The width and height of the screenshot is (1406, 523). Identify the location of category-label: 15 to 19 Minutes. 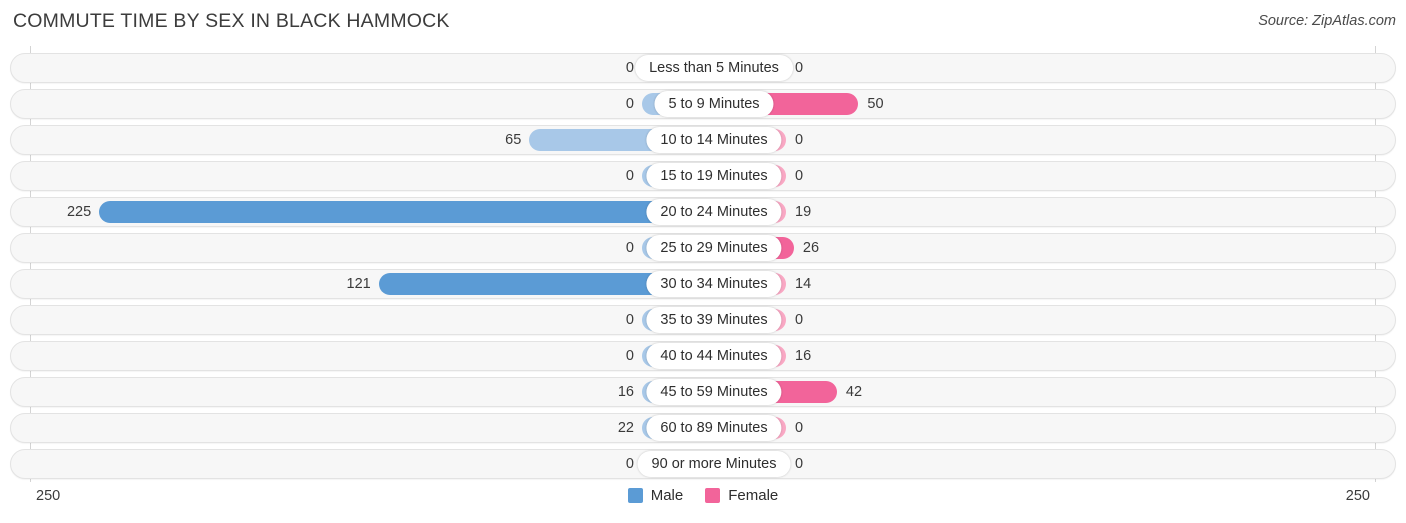
(714, 176).